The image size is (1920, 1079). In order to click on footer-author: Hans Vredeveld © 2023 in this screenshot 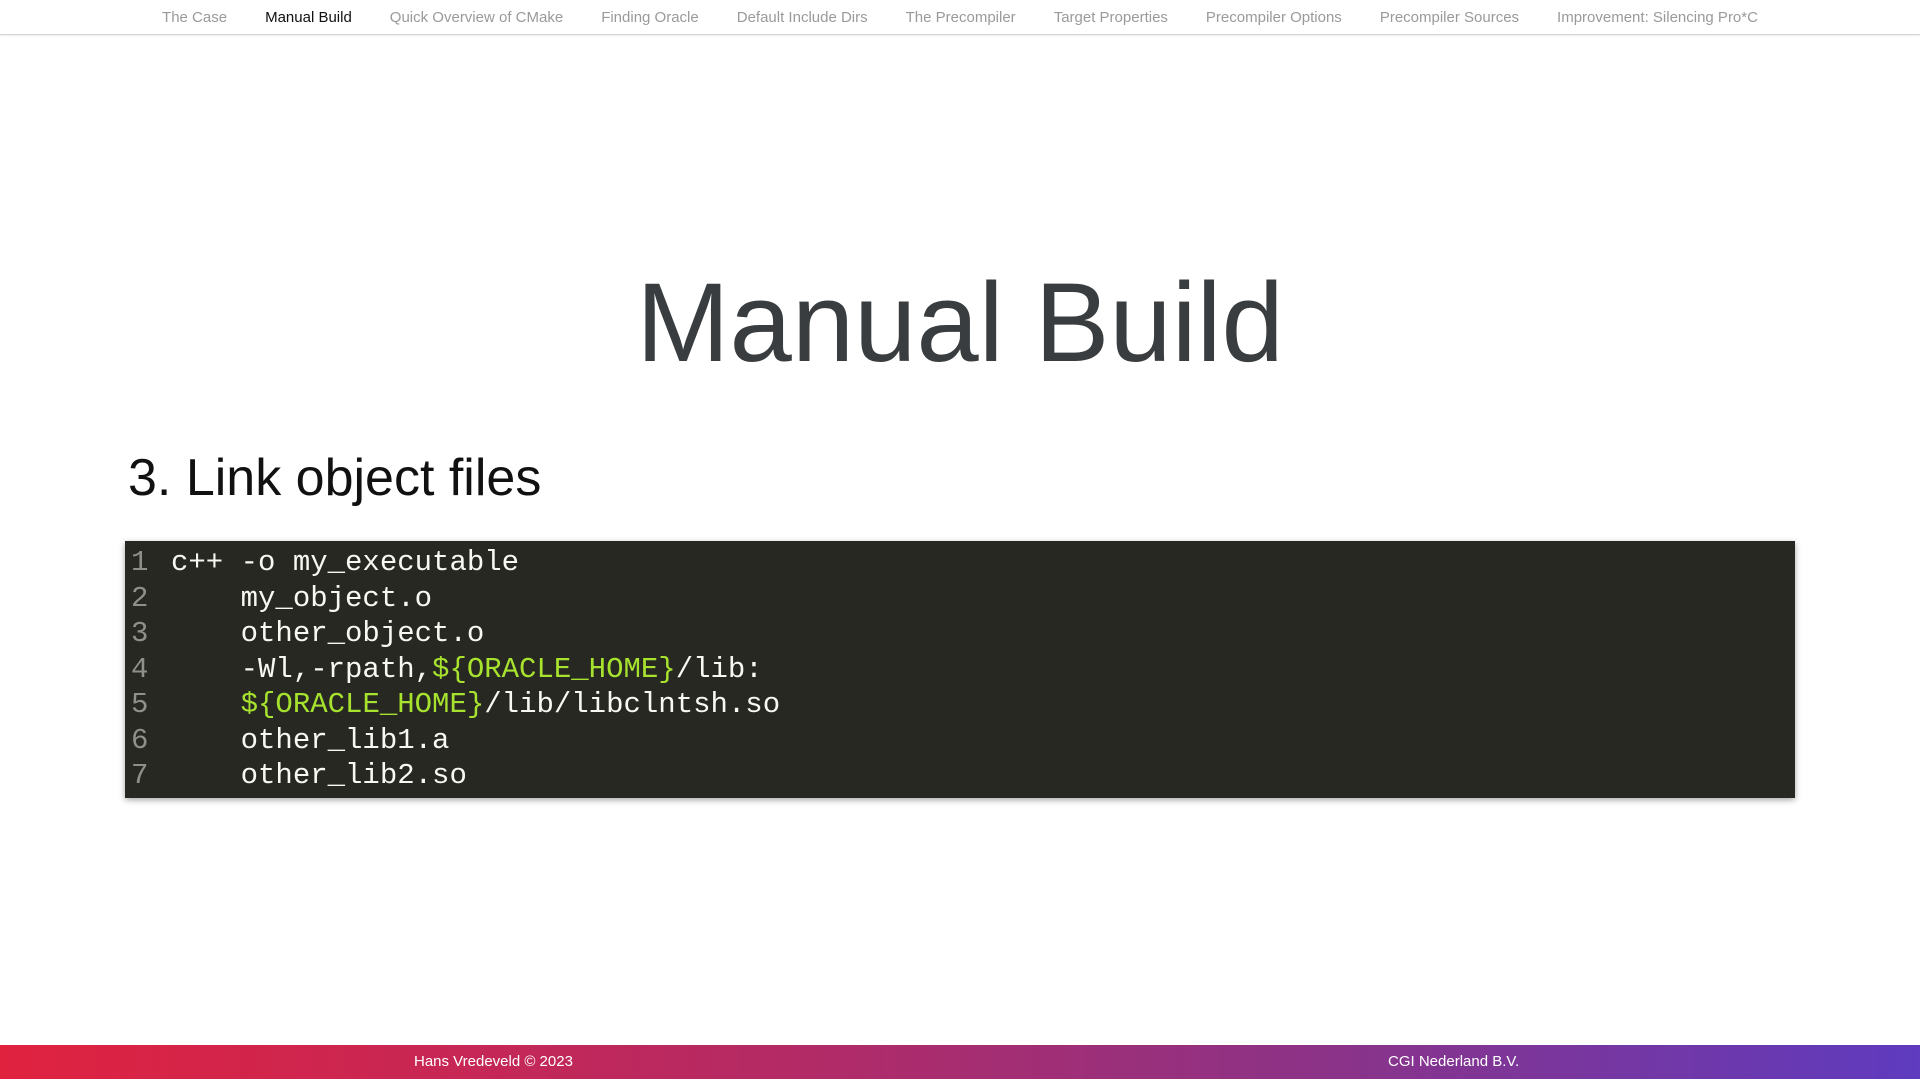, I will do `click(493, 1061)`.